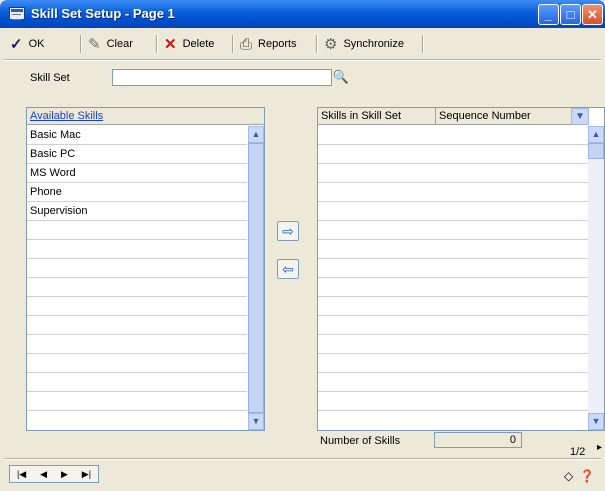 This screenshot has height=491, width=605. What do you see at coordinates (568, 476) in the screenshot?
I see `note-icon: ◇` at bounding box center [568, 476].